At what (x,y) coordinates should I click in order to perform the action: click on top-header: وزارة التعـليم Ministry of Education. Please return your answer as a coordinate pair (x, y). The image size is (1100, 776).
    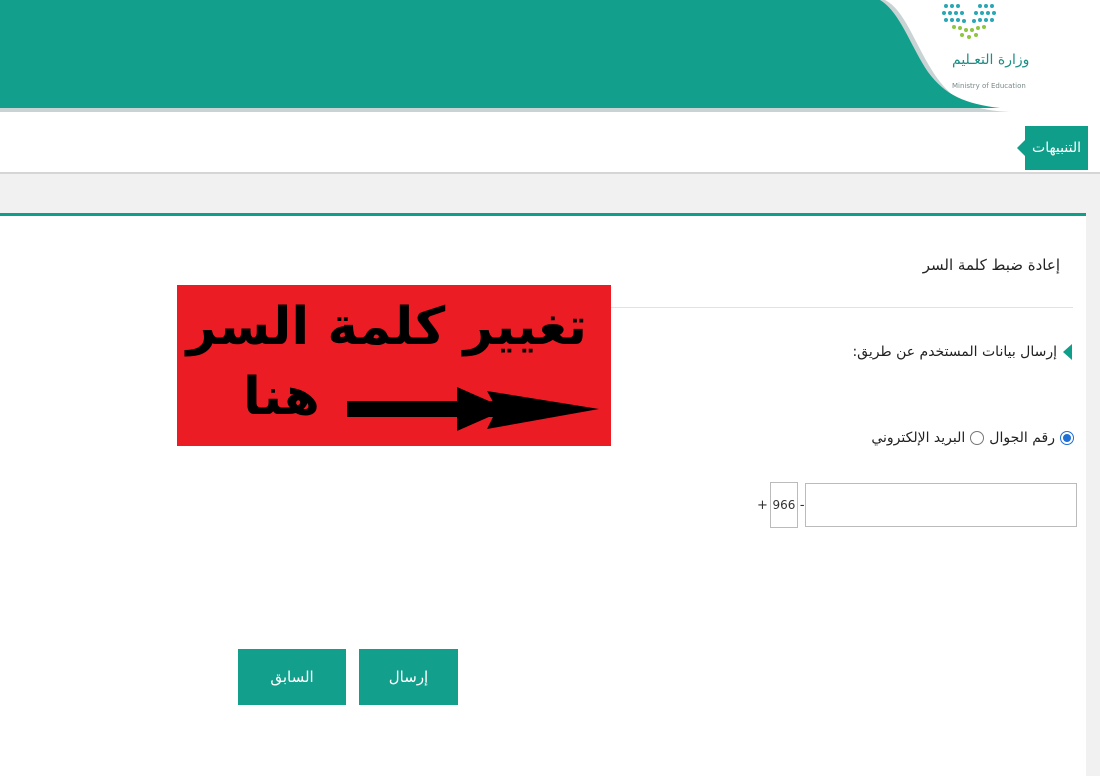
    Looking at the image, I should click on (550, 56).